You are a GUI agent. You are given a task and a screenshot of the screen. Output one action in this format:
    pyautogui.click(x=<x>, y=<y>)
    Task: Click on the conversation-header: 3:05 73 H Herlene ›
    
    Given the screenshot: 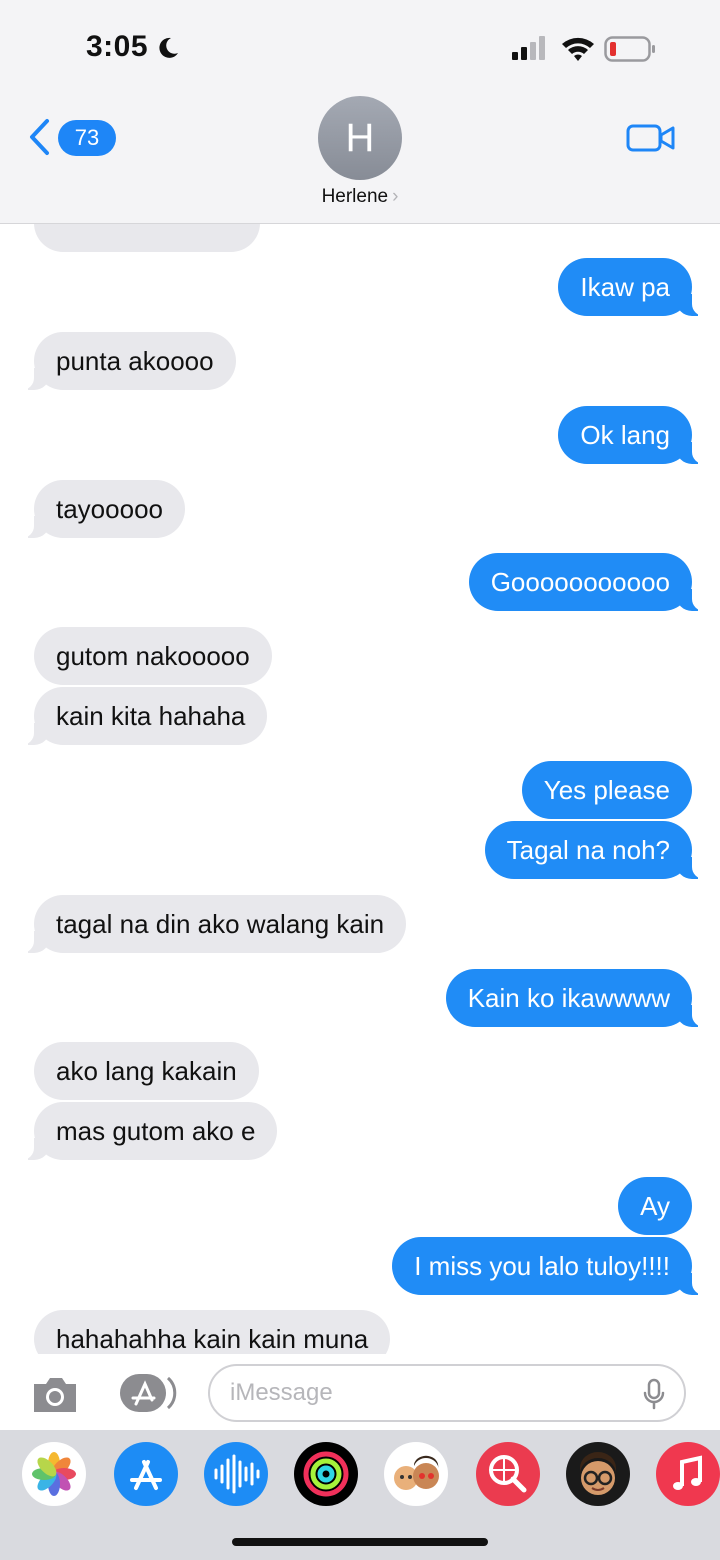 What is the action you would take?
    pyautogui.click(x=360, y=112)
    